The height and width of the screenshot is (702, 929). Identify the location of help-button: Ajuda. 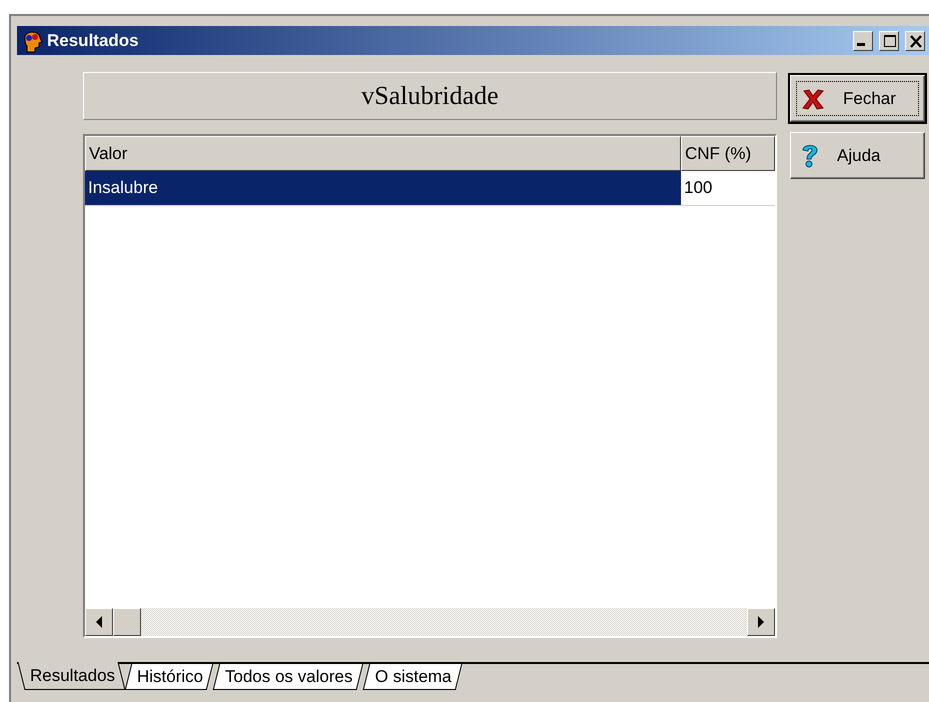
(857, 156).